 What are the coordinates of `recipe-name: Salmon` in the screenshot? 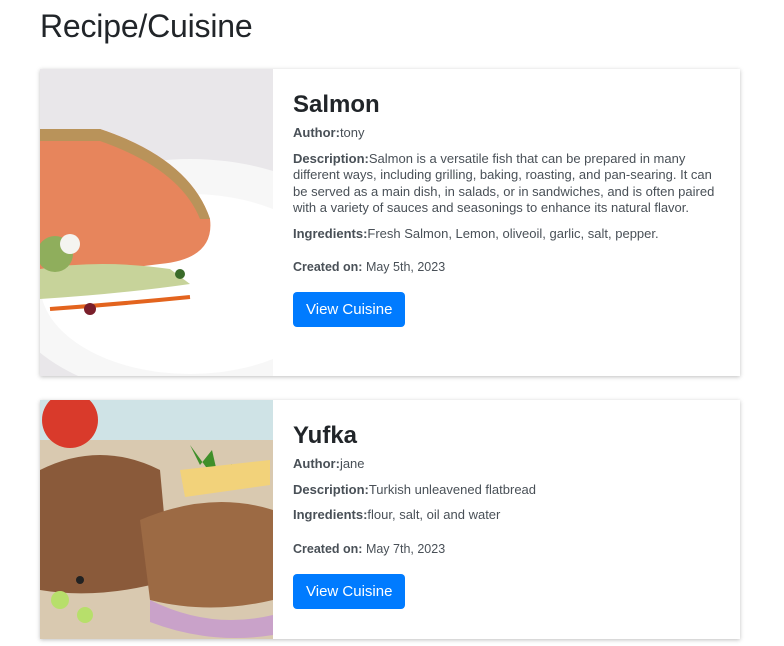 It's located at (336, 104).